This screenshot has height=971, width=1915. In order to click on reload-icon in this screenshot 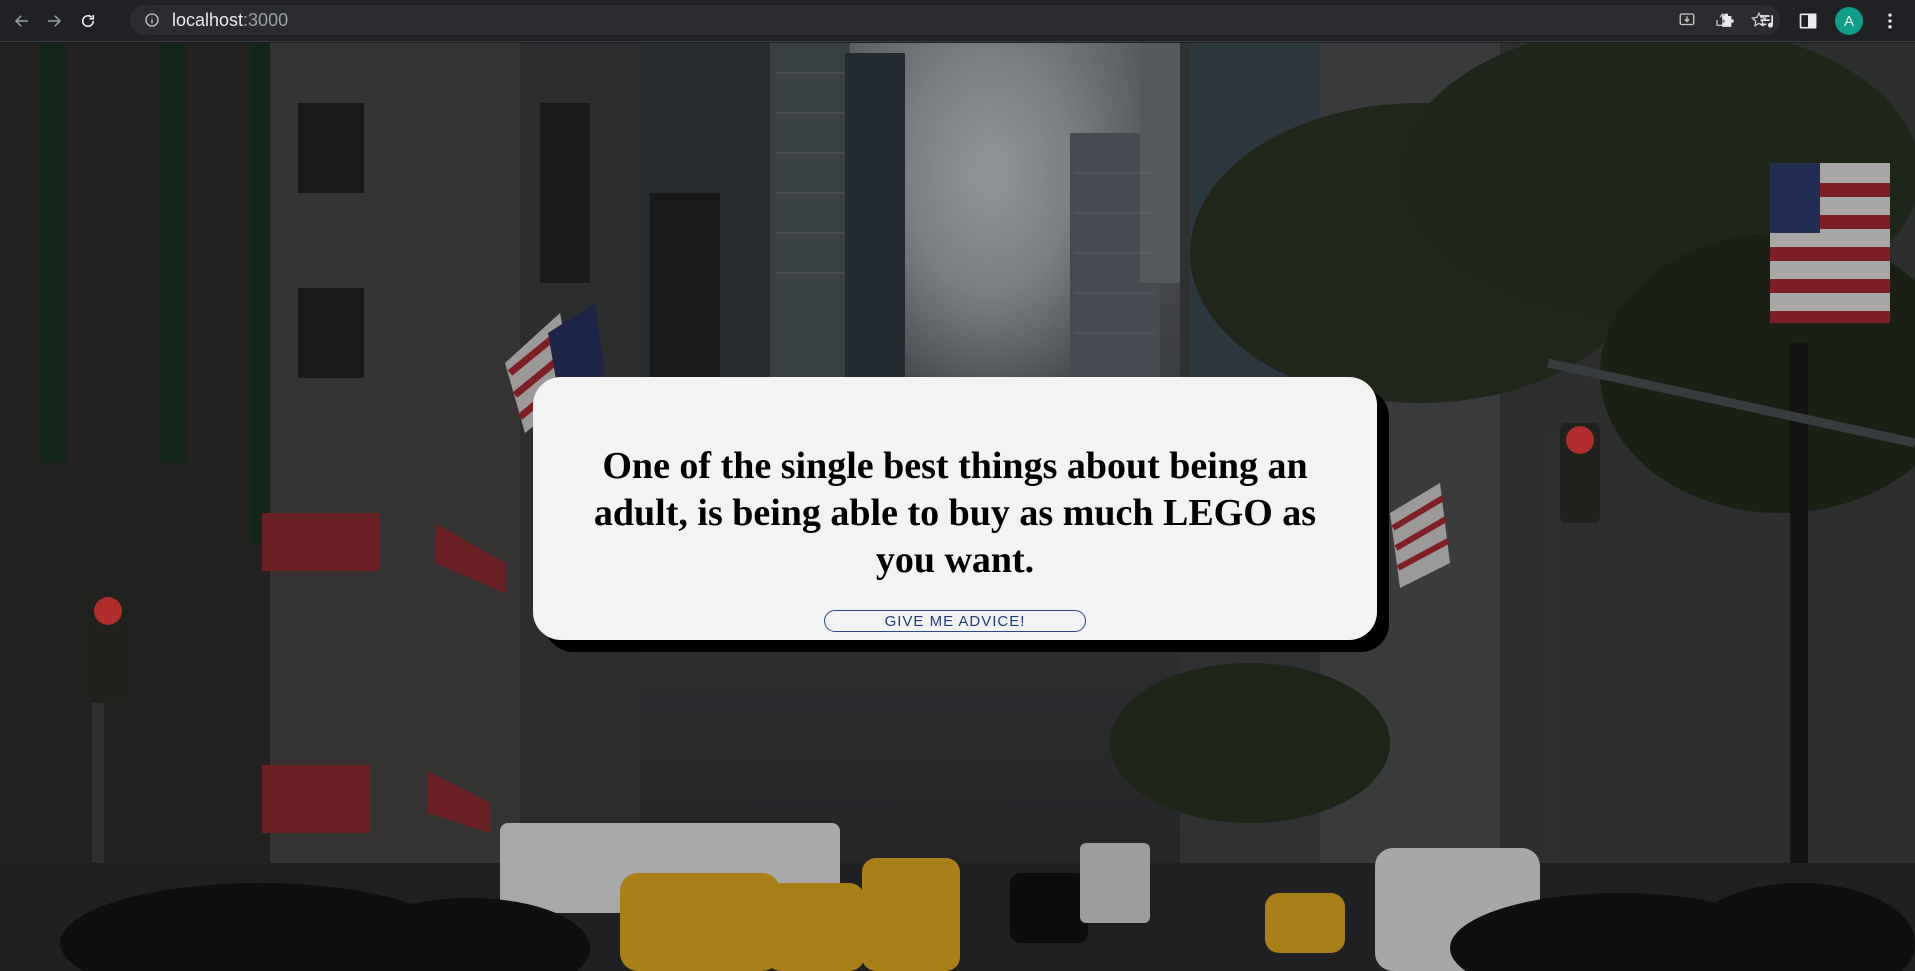, I will do `click(88, 21)`.